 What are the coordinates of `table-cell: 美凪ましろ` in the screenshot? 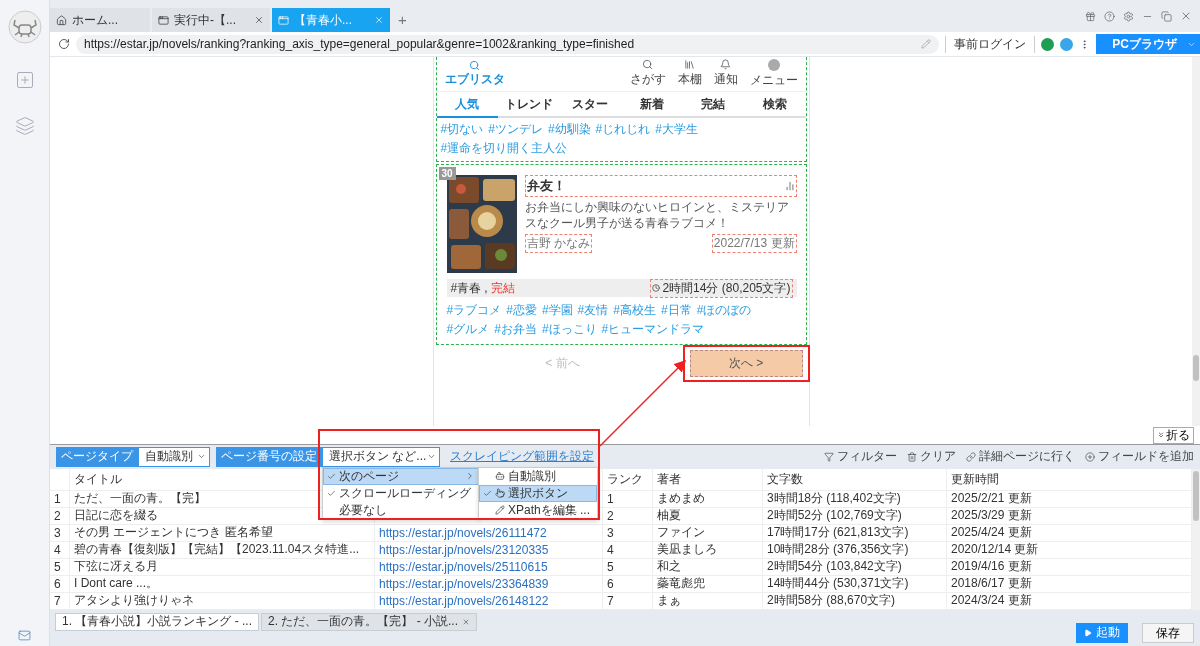 It's located at (708, 550).